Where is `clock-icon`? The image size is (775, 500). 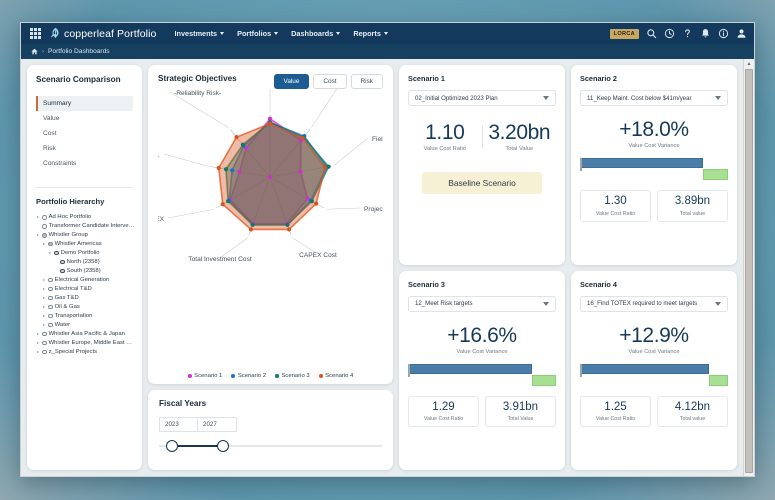 clock-icon is located at coordinates (669, 33).